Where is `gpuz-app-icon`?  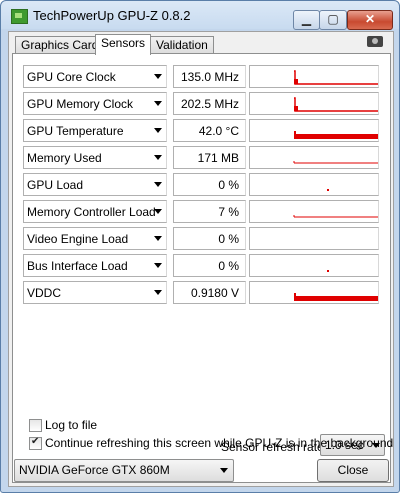
gpuz-app-icon is located at coordinates (19, 16).